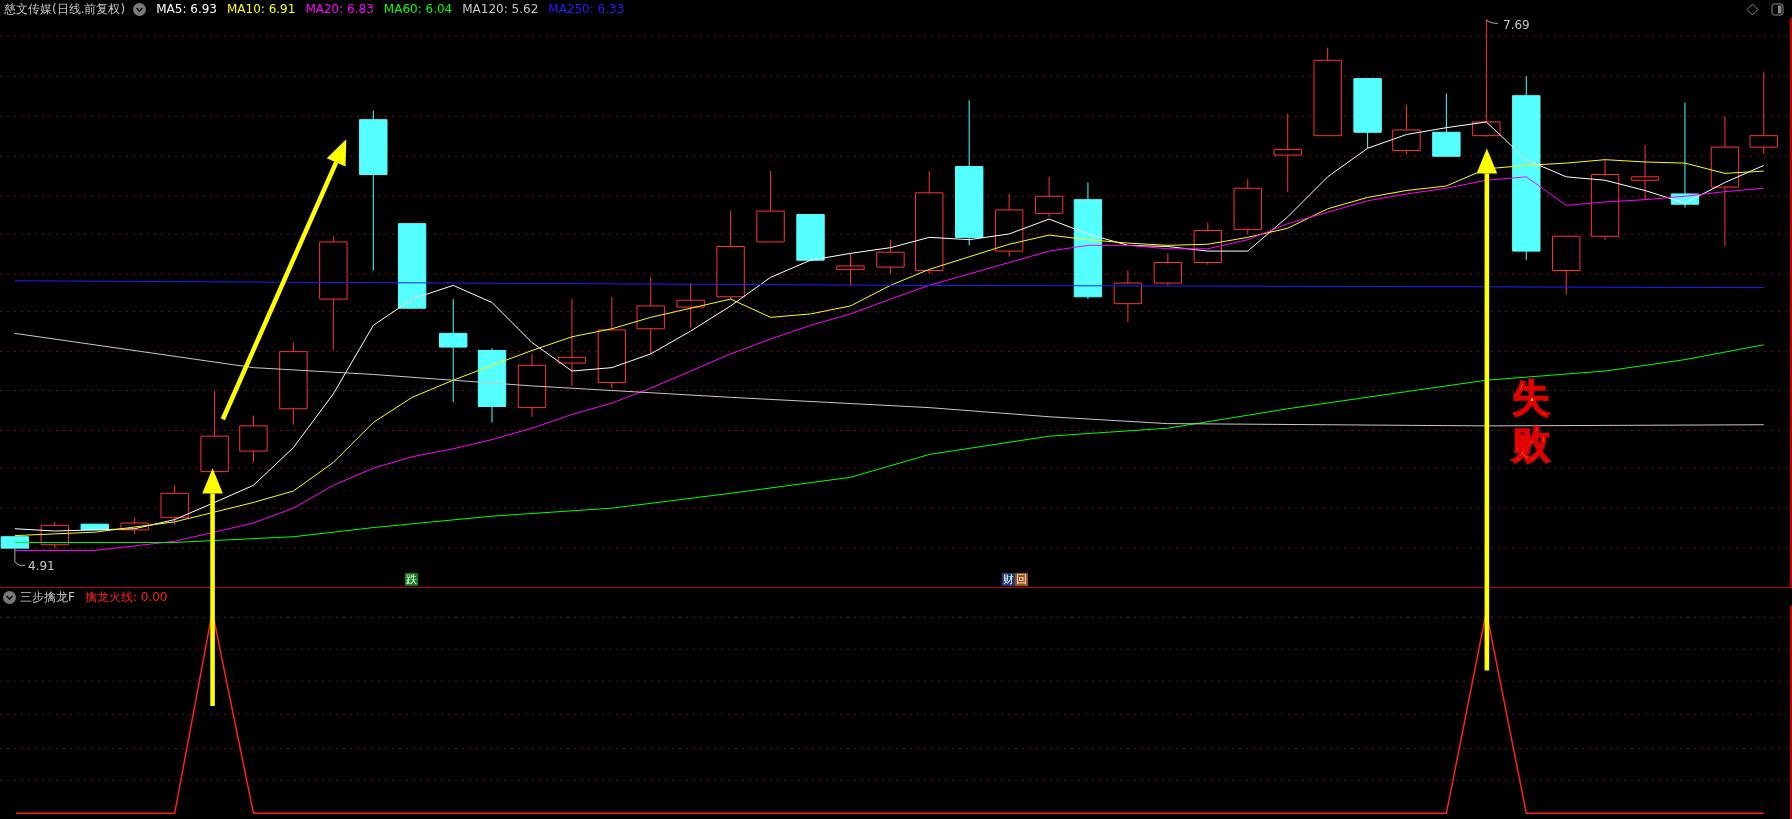 The image size is (1792, 819). I want to click on ma-reading: MA120: 5.62, so click(500, 9).